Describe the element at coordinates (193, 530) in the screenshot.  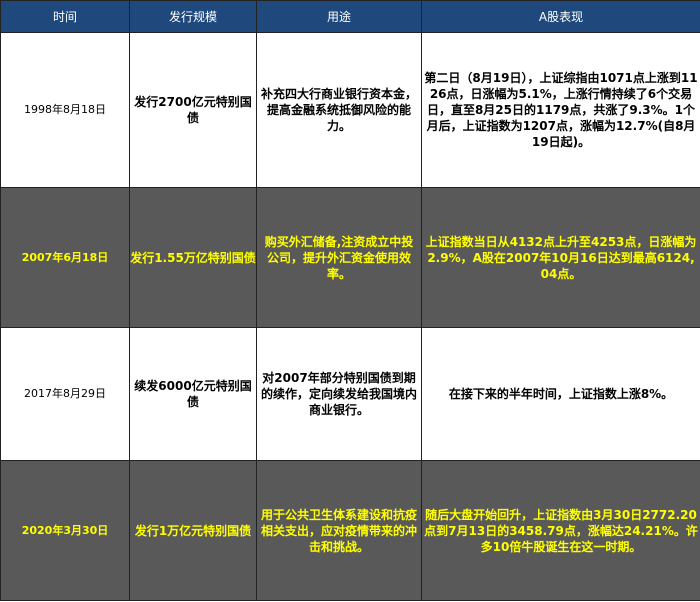
I see `cell-scale: 发行1万亿元特别国债` at that location.